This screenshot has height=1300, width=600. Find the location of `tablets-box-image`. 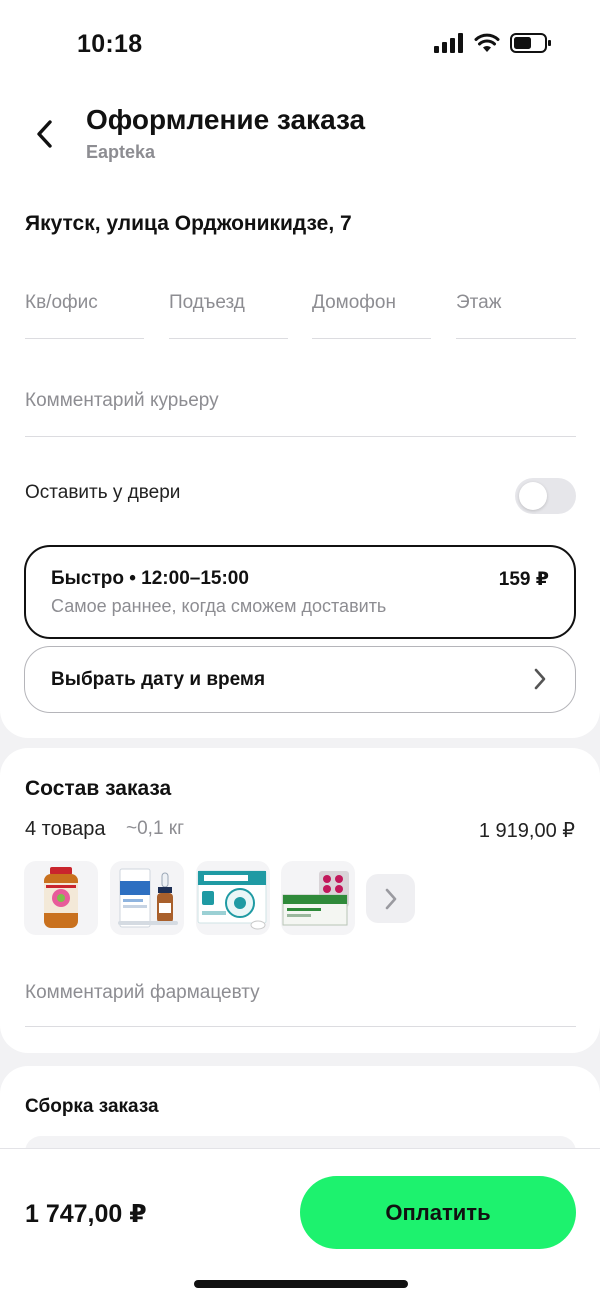

tablets-box-image is located at coordinates (315, 898).